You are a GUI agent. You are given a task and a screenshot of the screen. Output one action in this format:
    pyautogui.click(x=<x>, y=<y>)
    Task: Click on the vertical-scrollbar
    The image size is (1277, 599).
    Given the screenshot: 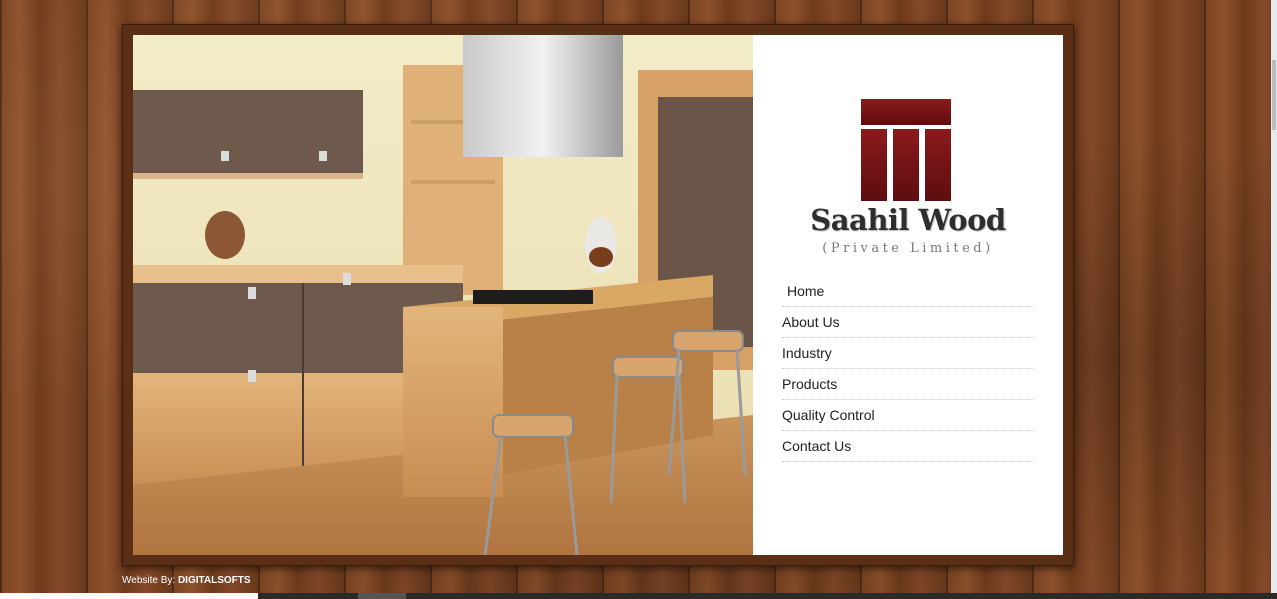 What is the action you would take?
    pyautogui.click(x=1274, y=296)
    